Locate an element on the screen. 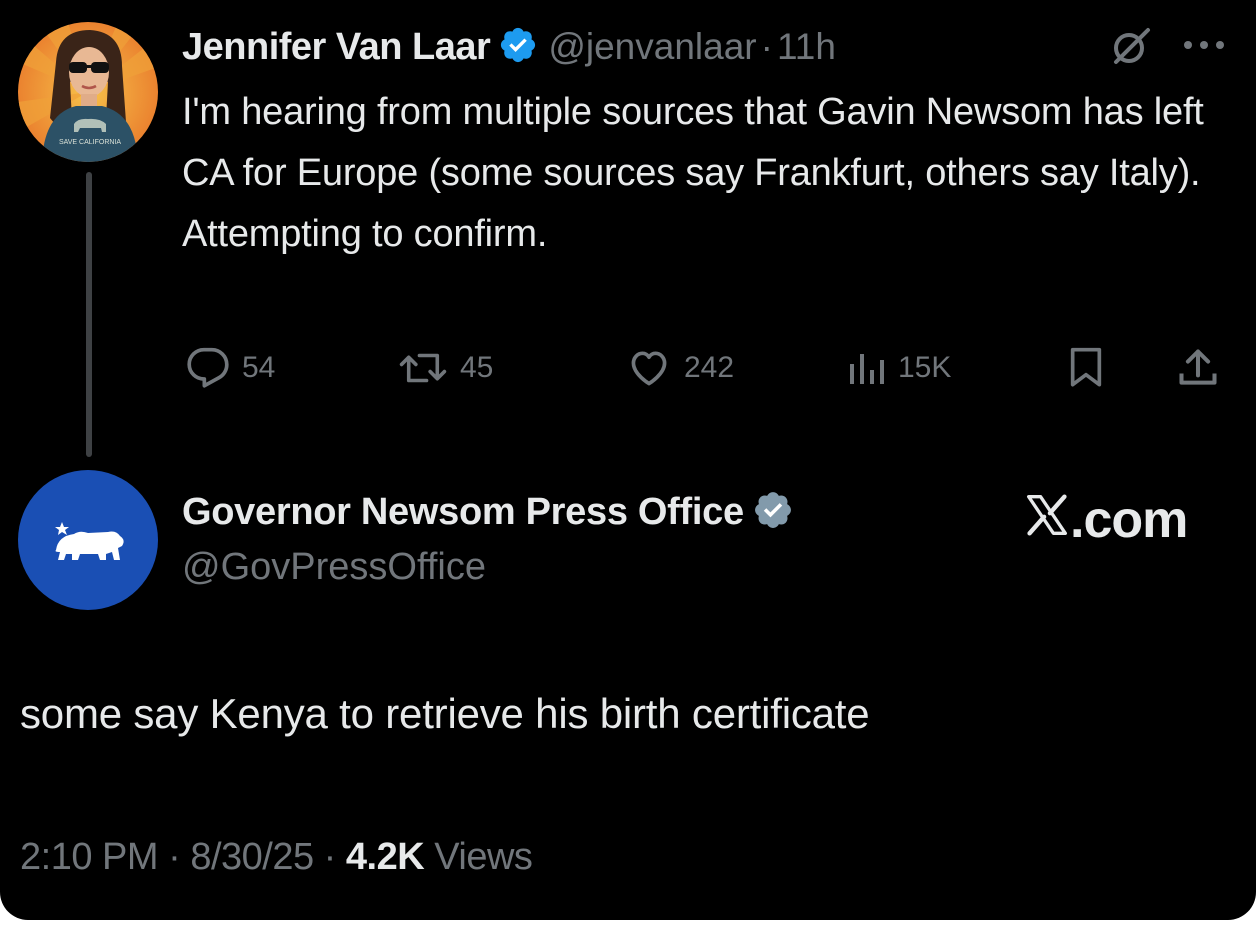 This screenshot has height=925, width=1259. share-icon is located at coordinates (1198, 368).